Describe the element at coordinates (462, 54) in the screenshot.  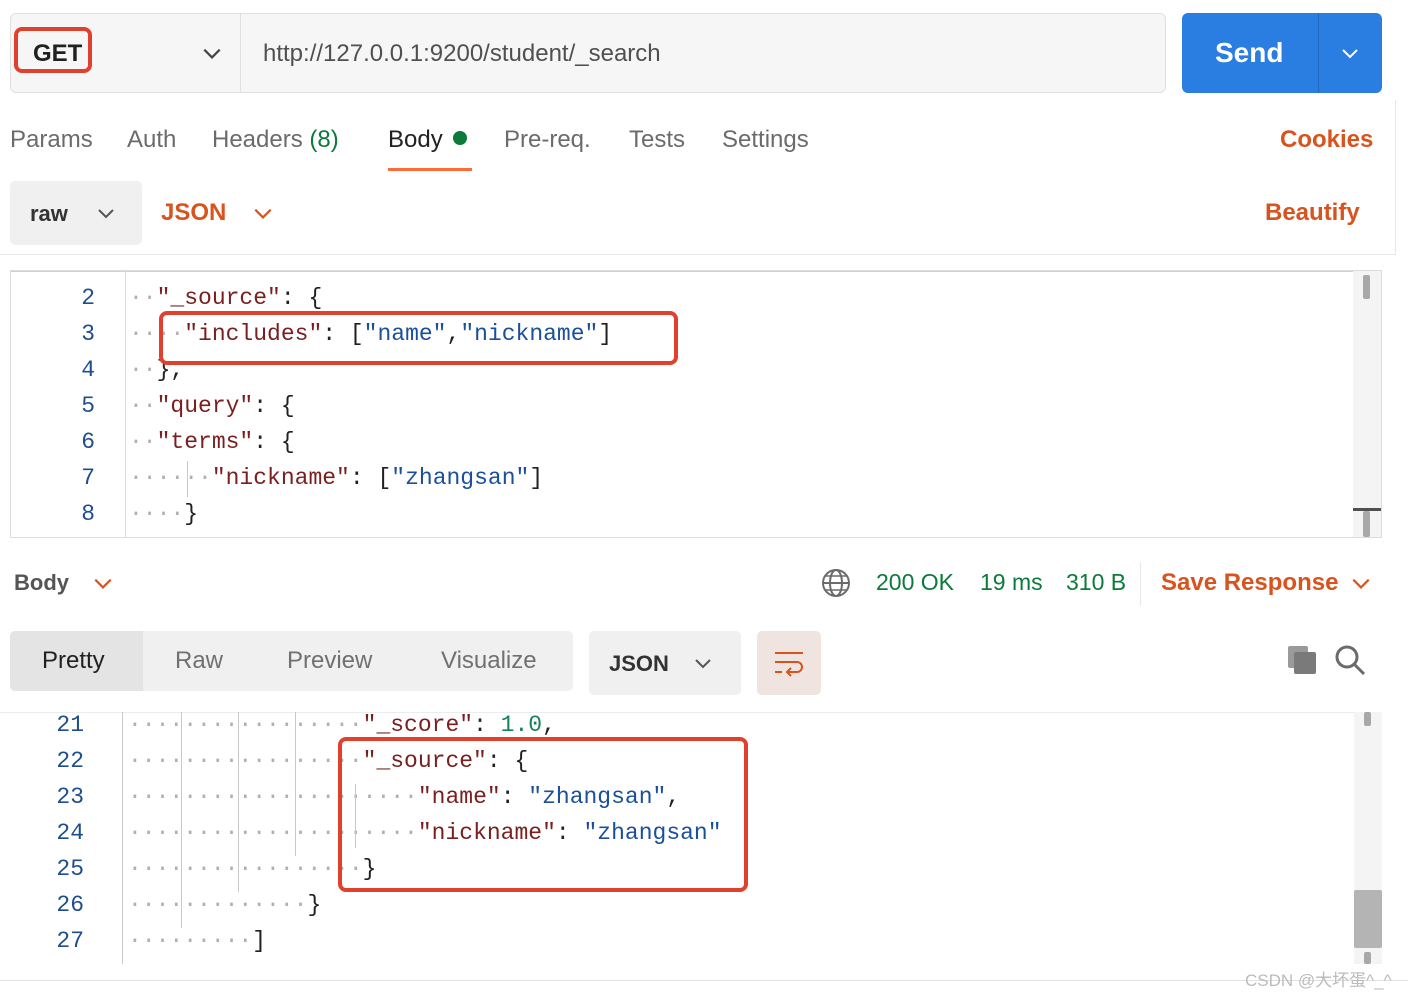
I see `url-input: http://127.0.0.1:9200/student/_search` at that location.